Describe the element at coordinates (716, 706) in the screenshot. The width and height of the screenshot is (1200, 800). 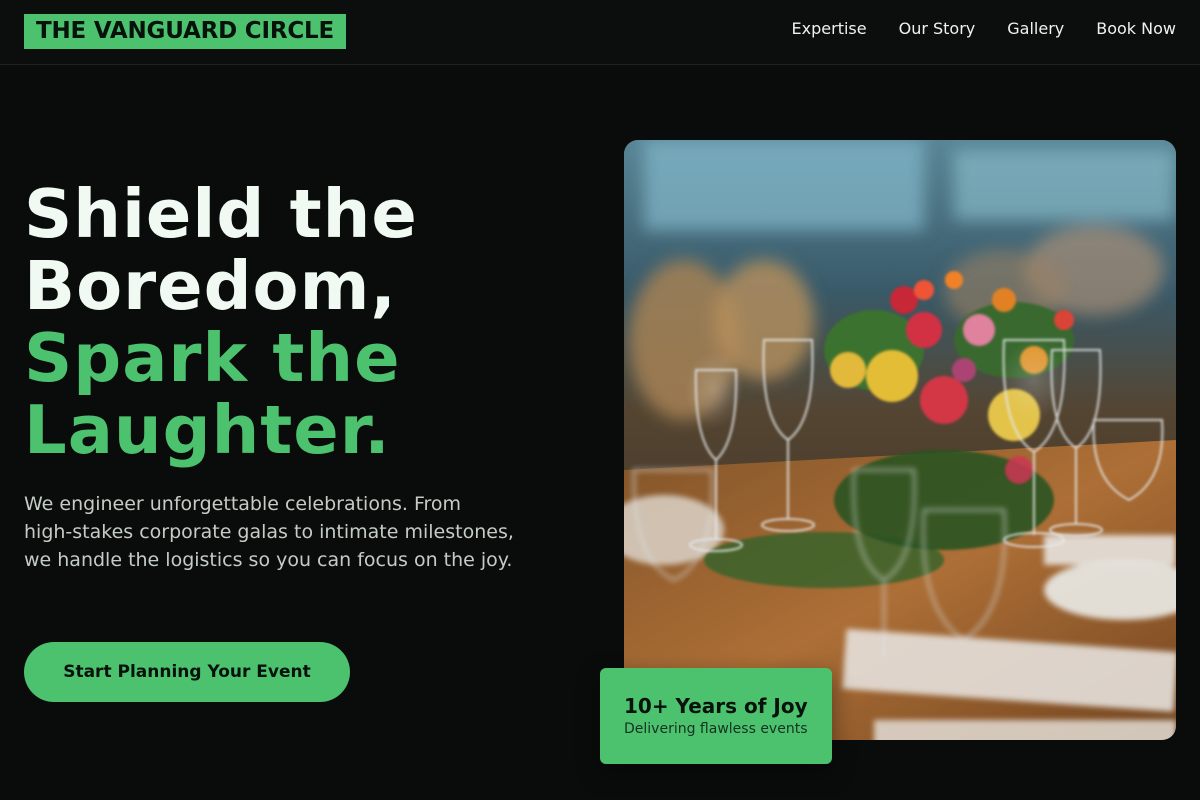
I see `badge-title: 10+ Years of Joy` at that location.